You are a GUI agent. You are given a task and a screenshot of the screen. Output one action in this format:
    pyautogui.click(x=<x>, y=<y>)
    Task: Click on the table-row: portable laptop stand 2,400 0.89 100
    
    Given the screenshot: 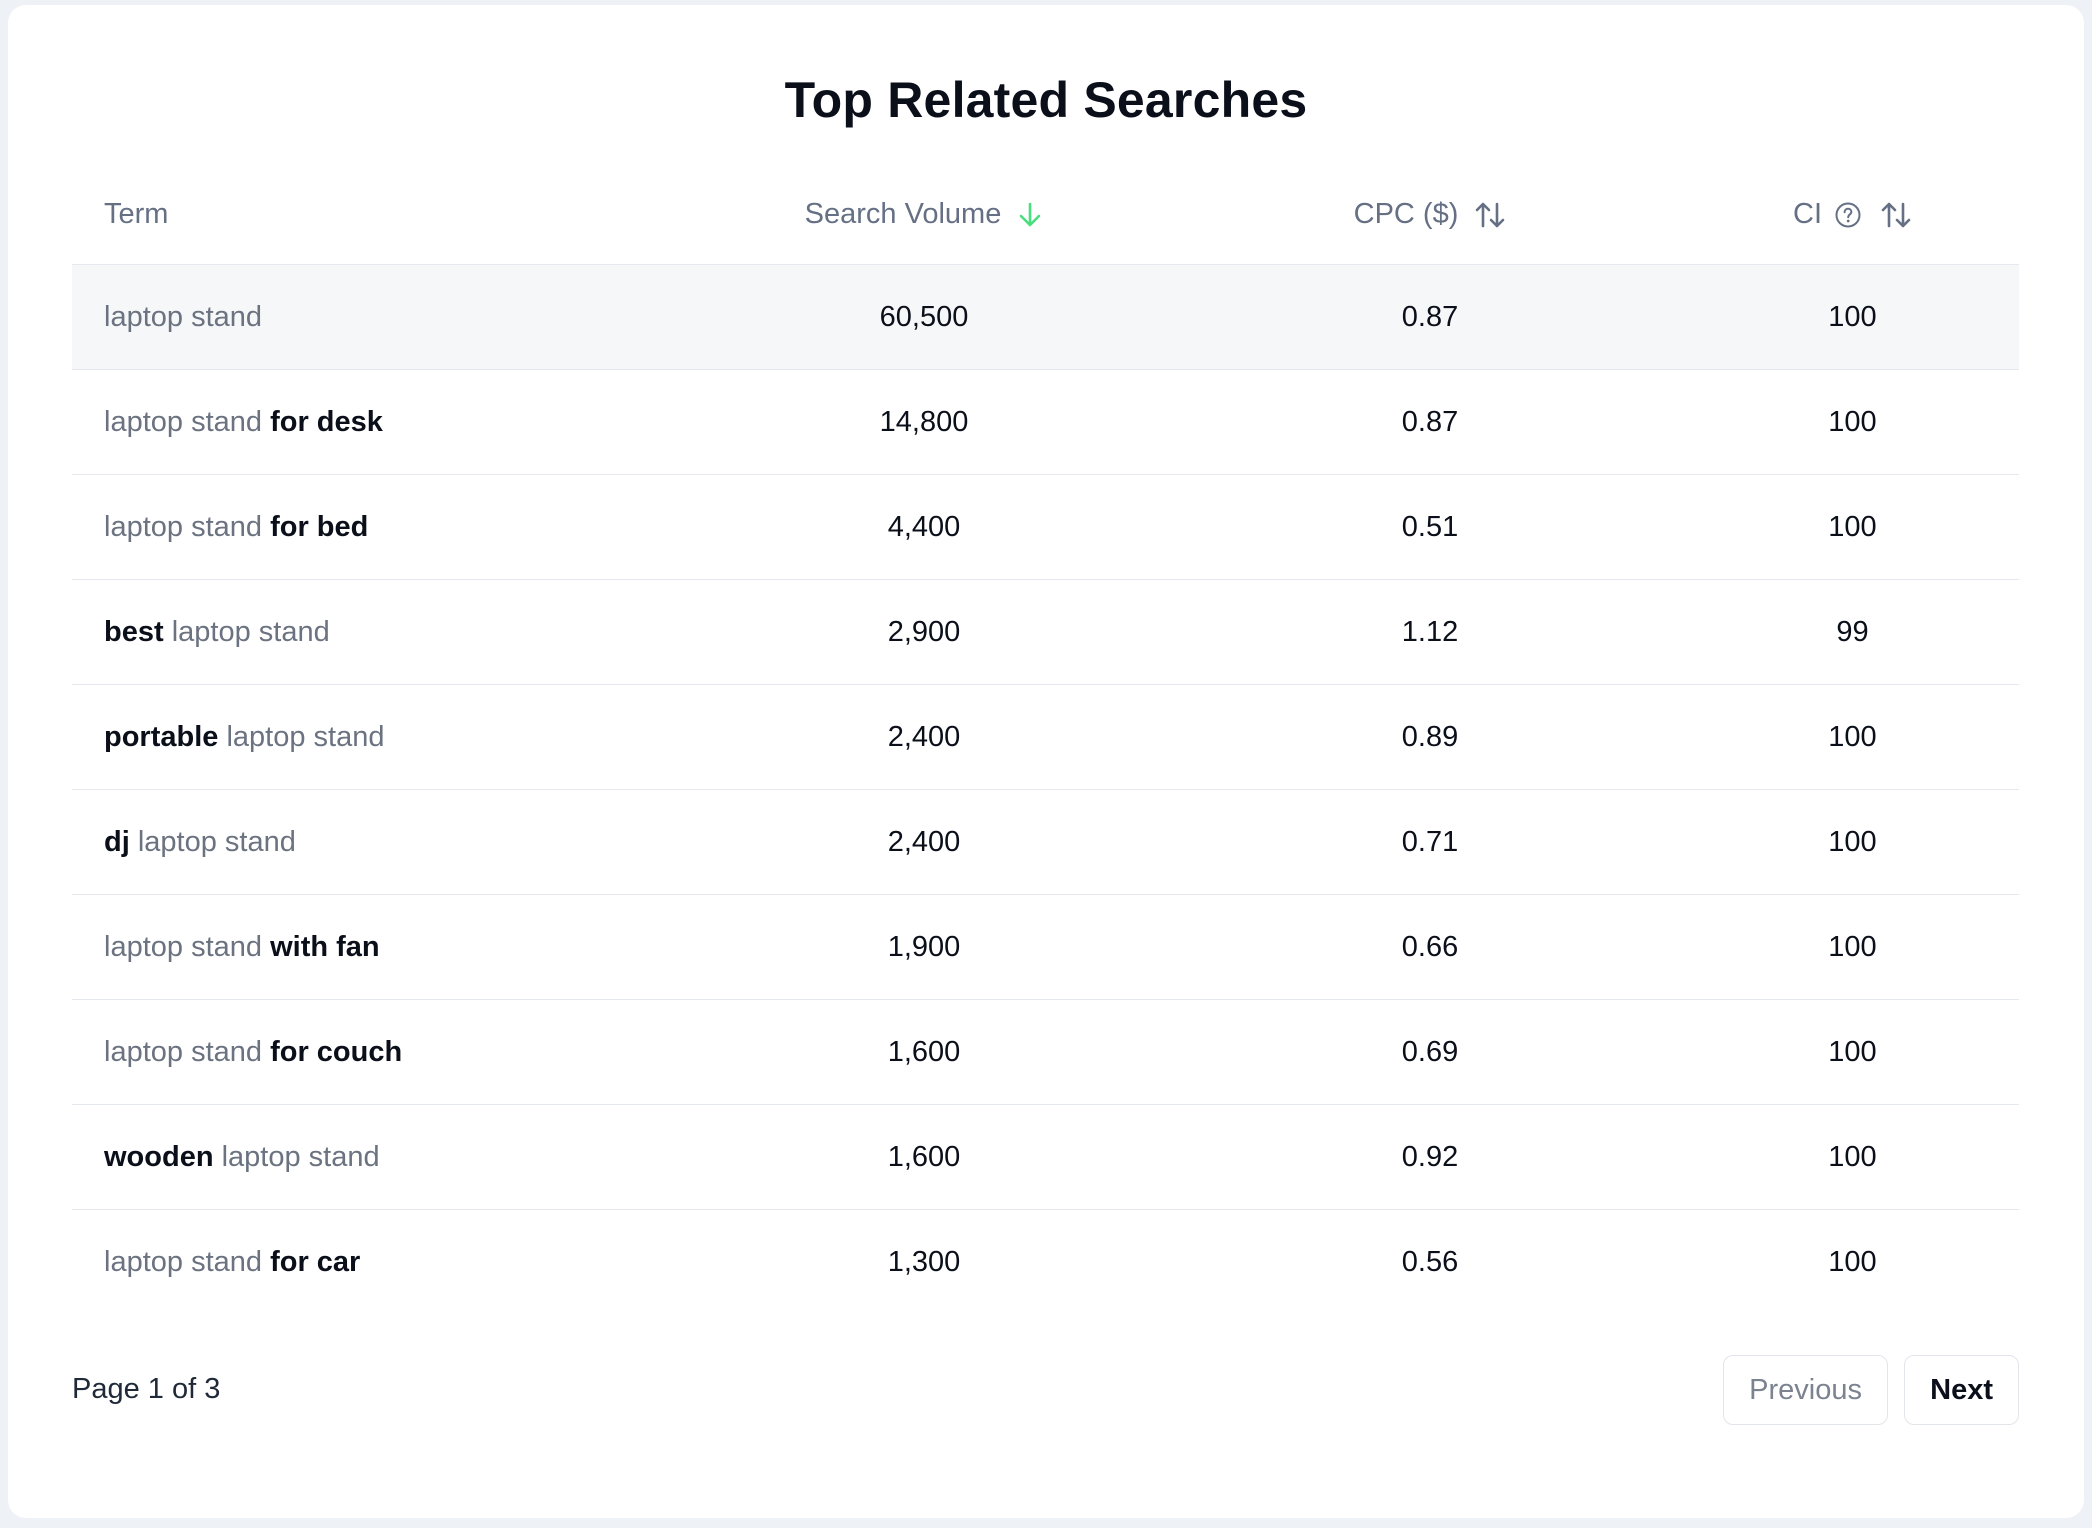 What is the action you would take?
    pyautogui.click(x=1045, y=737)
    